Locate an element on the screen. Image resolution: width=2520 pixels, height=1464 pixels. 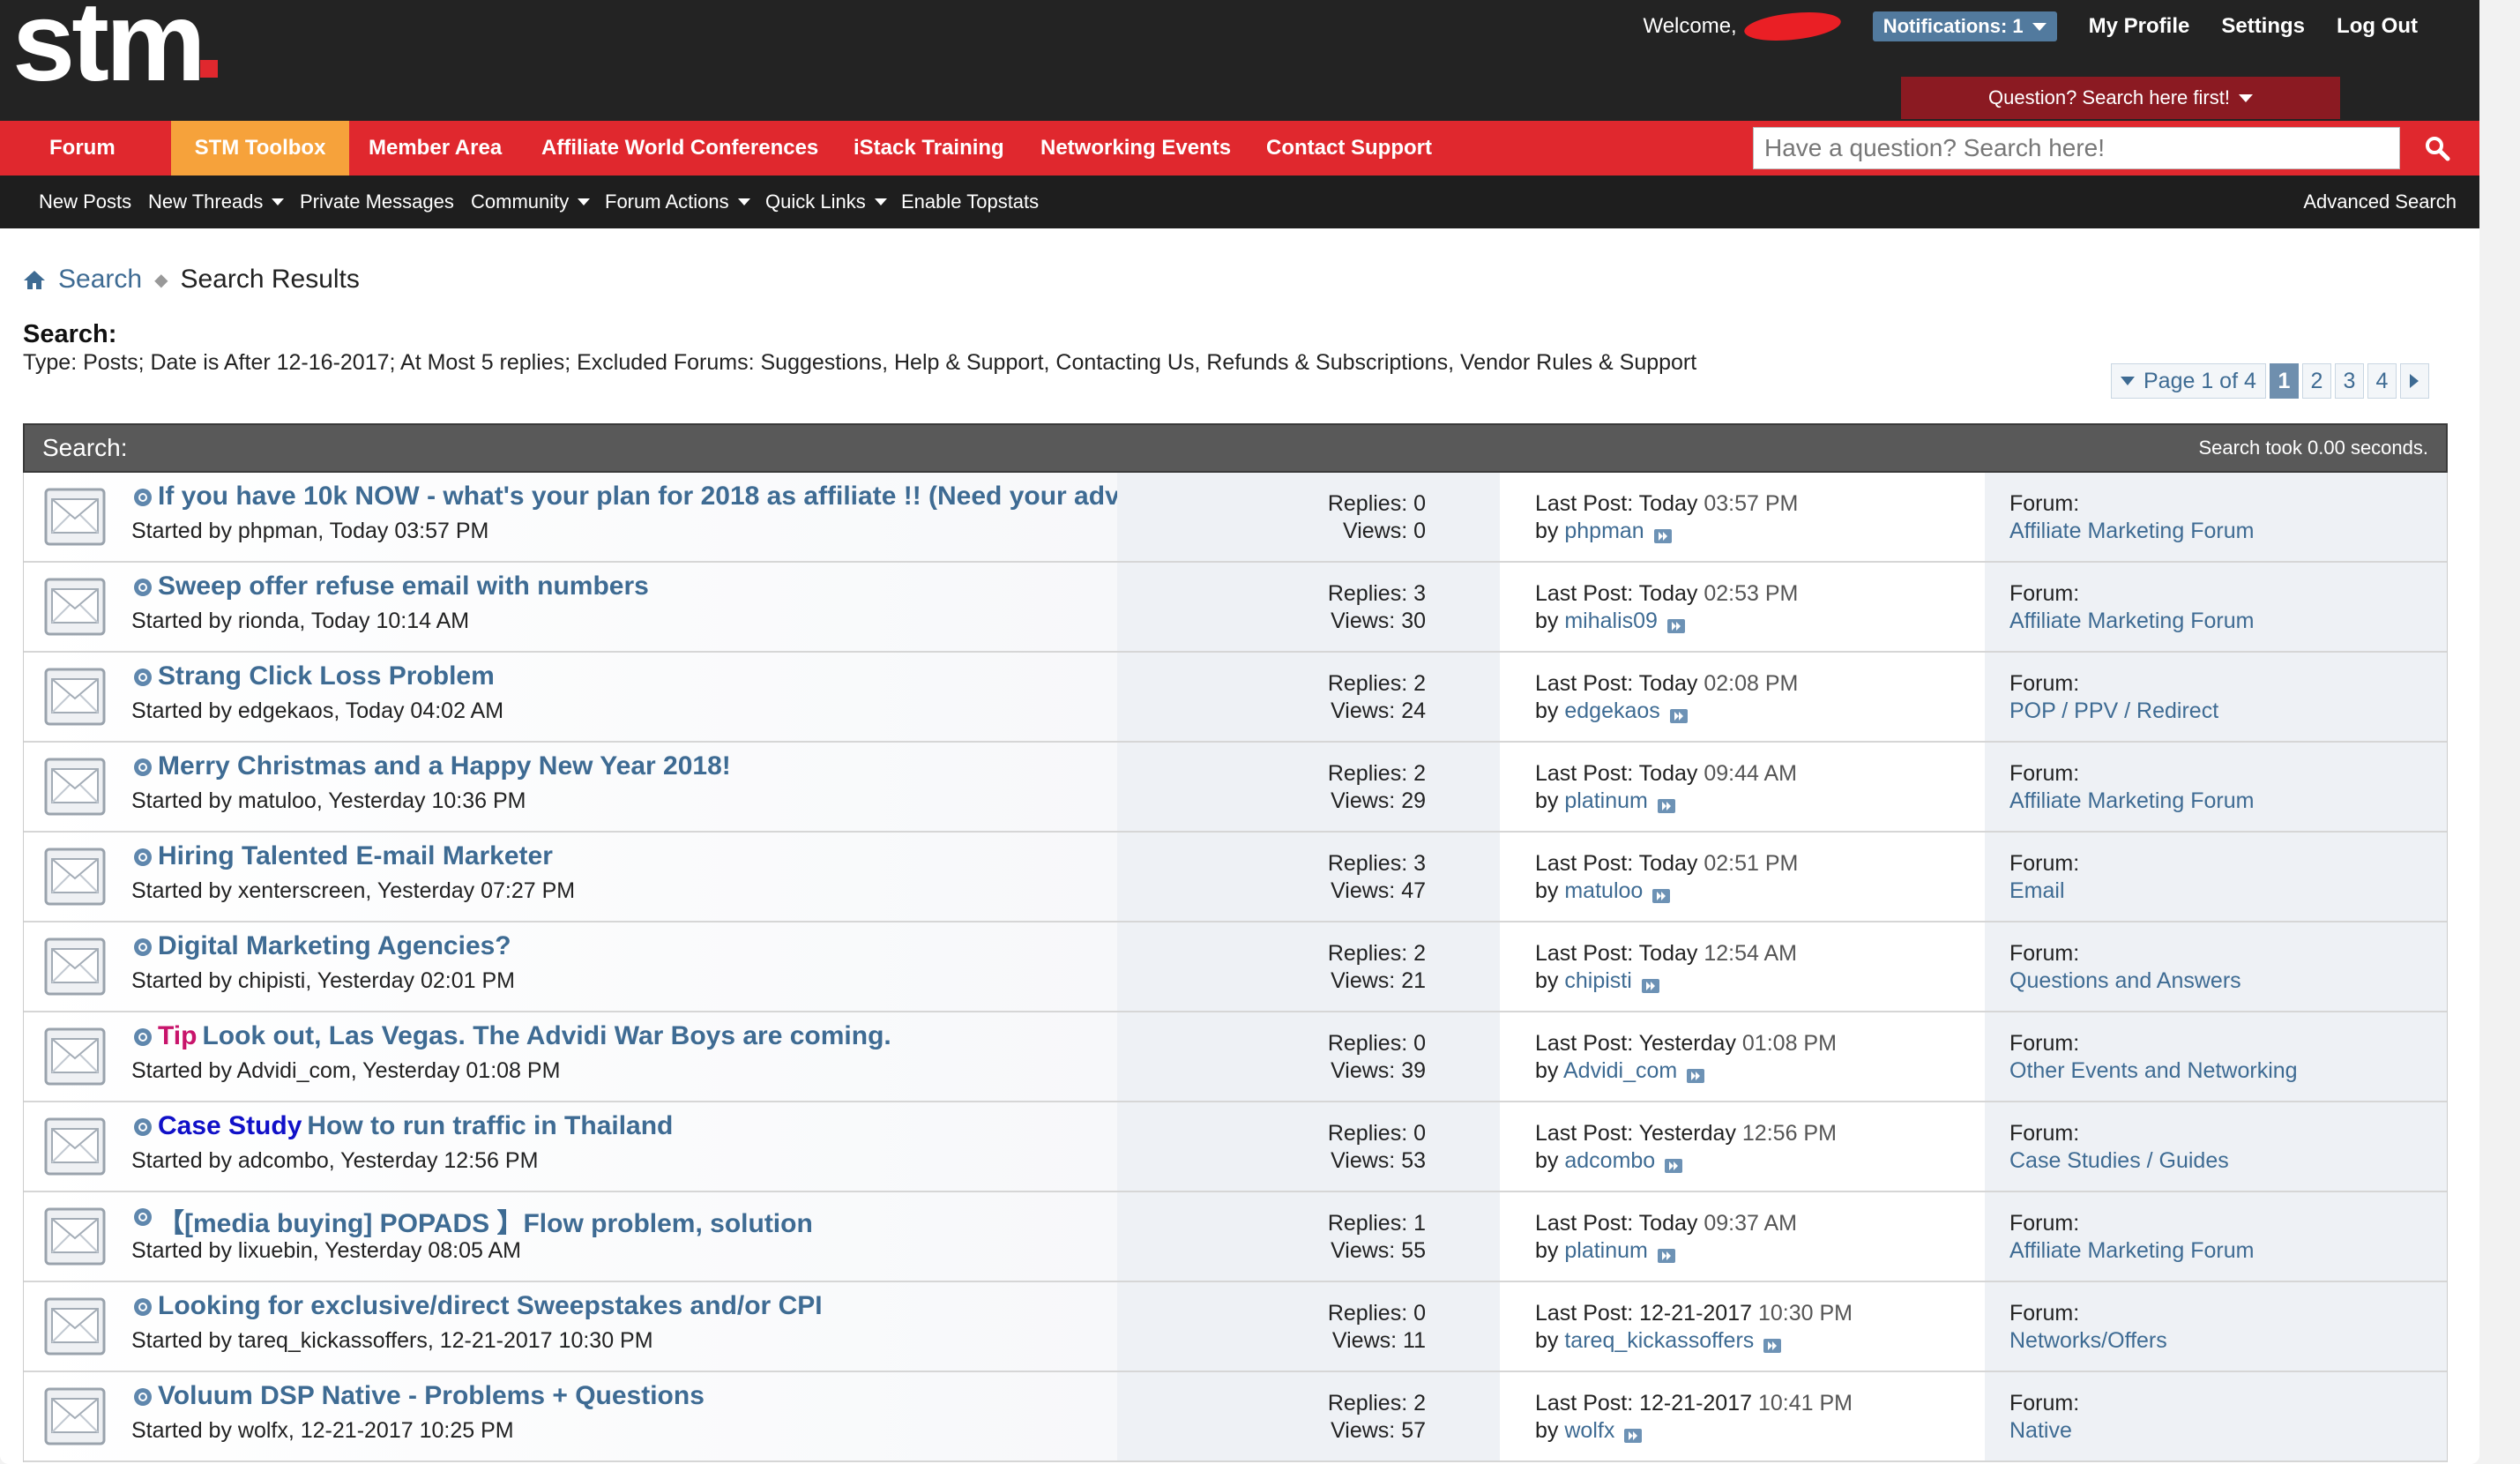
forum-link: Other Events and Networking is located at coordinates (2153, 1071).